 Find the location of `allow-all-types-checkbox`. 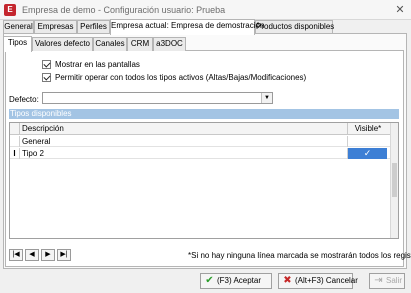

allow-all-types-checkbox is located at coordinates (46, 77).